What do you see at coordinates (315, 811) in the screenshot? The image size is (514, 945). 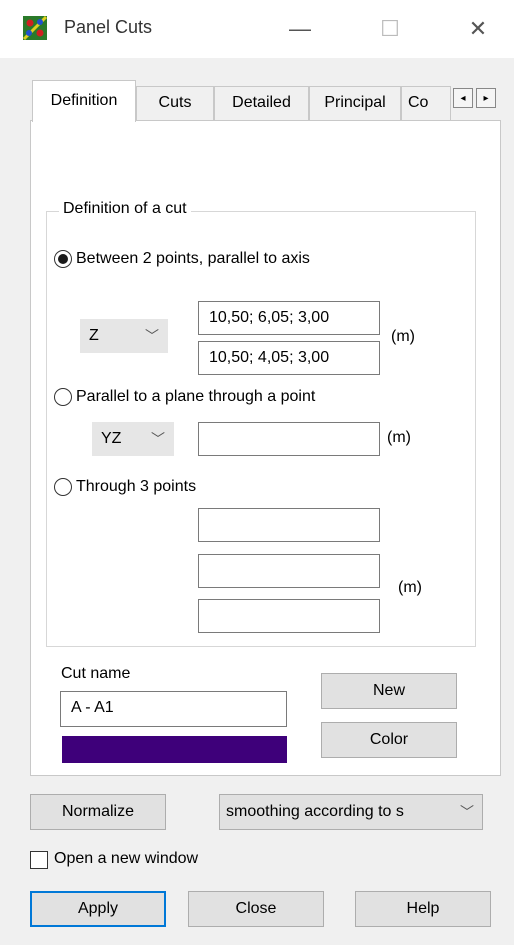 I see `smoothing-select-value: smoothing according to s` at bounding box center [315, 811].